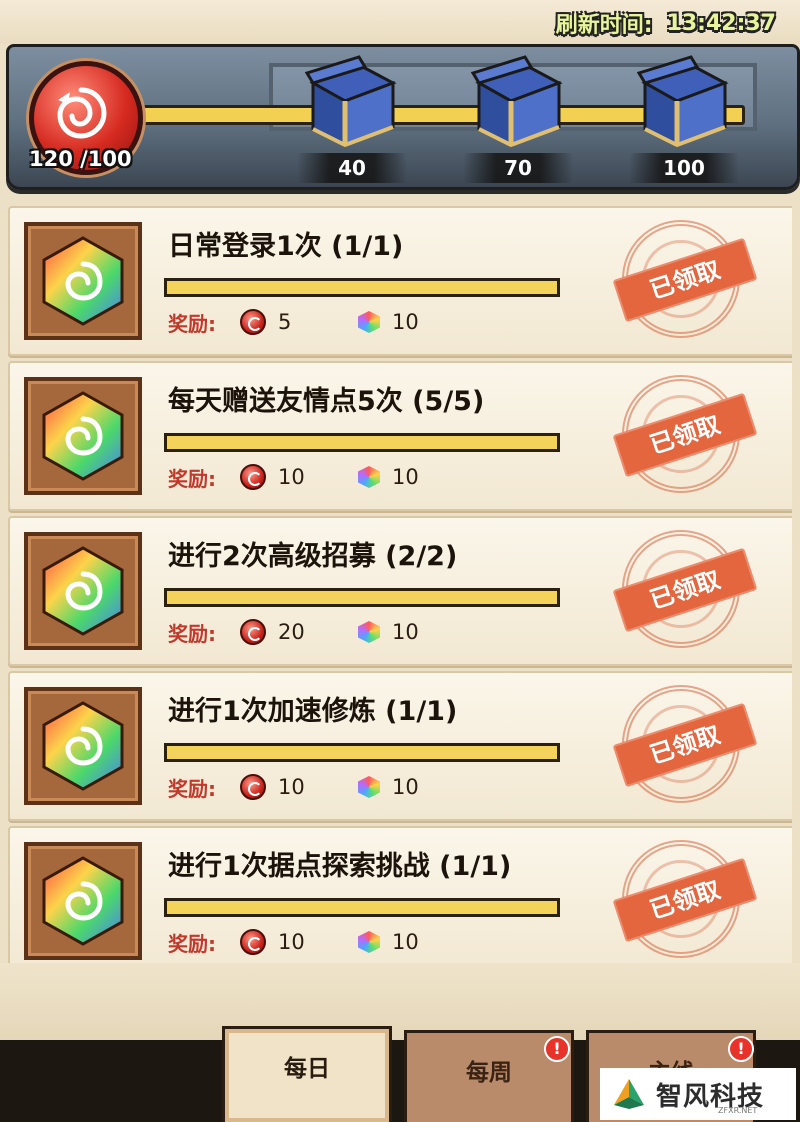 This screenshot has width=800, height=1122. I want to click on task-card: 每天赠送友情点5次 (5/5) 奖励: 10 10 已领取, so click(400, 436).